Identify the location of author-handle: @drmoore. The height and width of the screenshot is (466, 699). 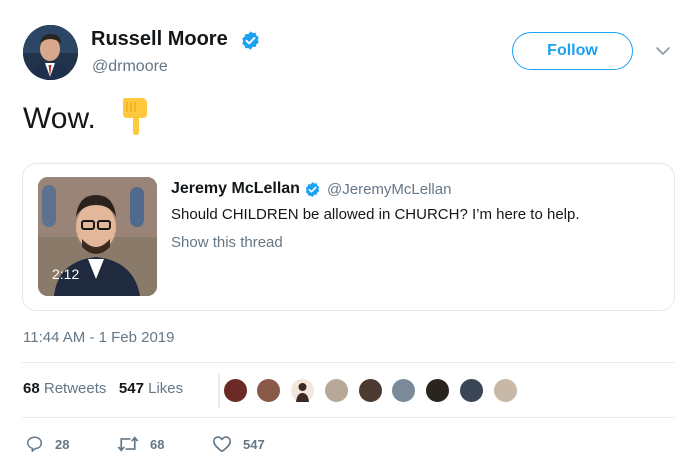
(130, 67).